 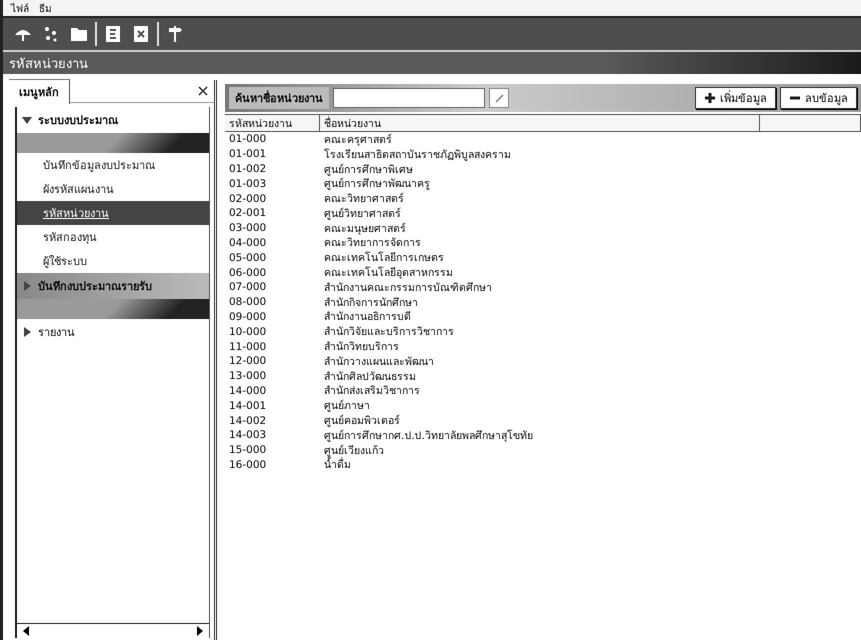 I want to click on table-cell-text: สำนักศิลปวัฒนธรรม, so click(x=370, y=377).